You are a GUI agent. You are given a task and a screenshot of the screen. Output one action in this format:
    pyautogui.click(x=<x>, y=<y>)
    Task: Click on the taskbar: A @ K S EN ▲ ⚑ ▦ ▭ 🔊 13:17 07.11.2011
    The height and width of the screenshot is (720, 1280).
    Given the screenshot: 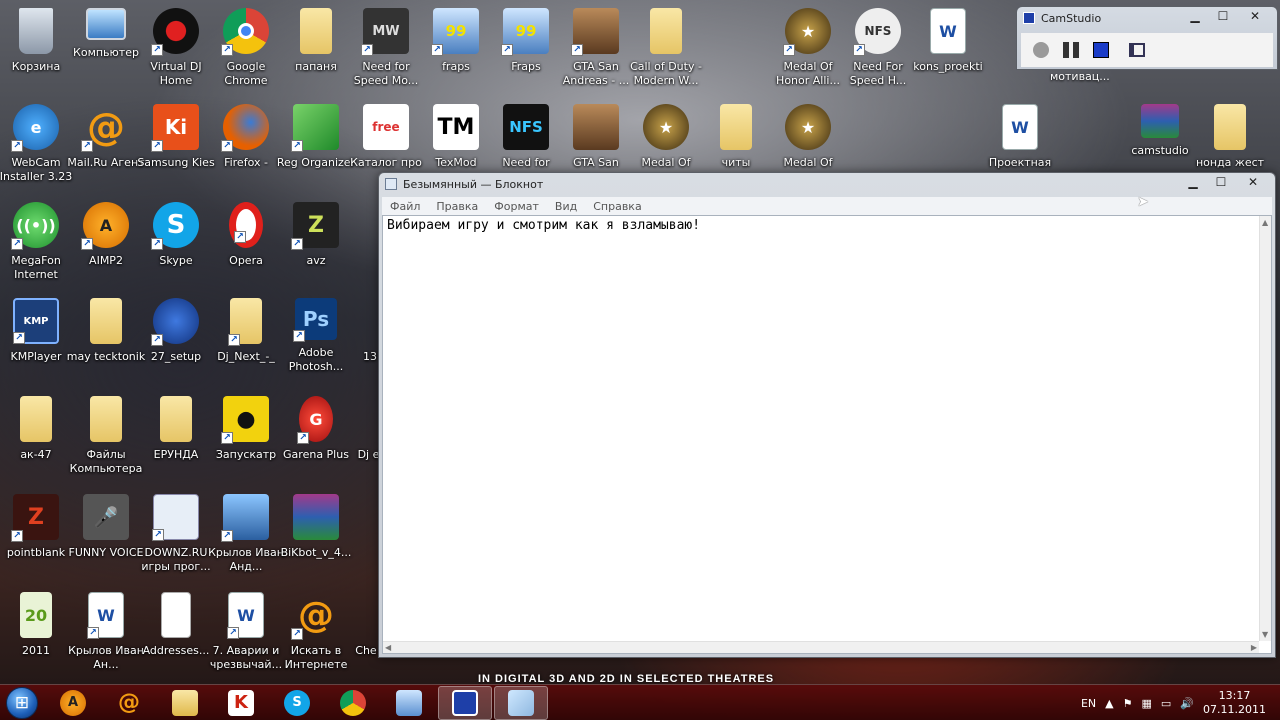 What is the action you would take?
    pyautogui.click(x=640, y=702)
    